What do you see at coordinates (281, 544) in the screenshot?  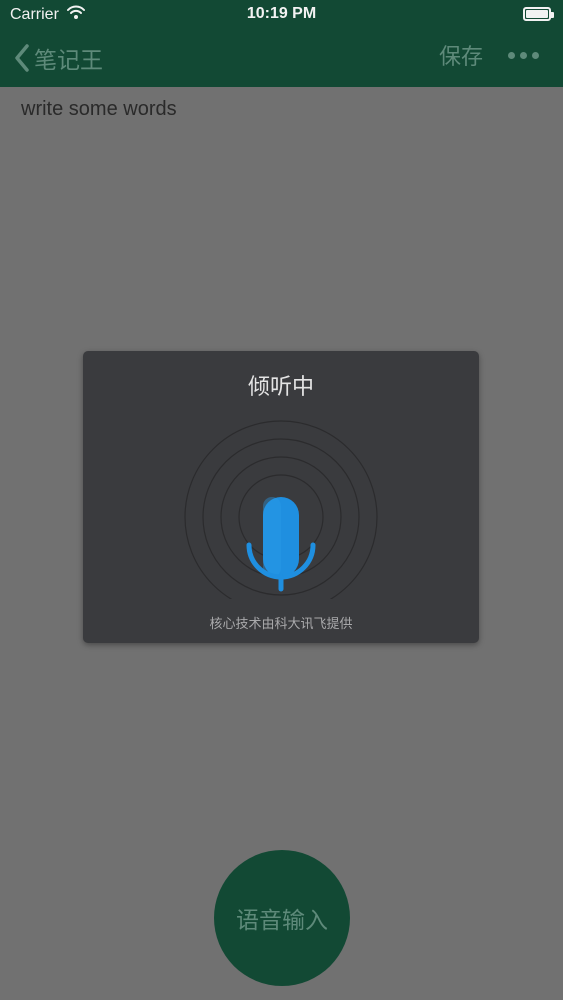 I see `microphone-icon` at bounding box center [281, 544].